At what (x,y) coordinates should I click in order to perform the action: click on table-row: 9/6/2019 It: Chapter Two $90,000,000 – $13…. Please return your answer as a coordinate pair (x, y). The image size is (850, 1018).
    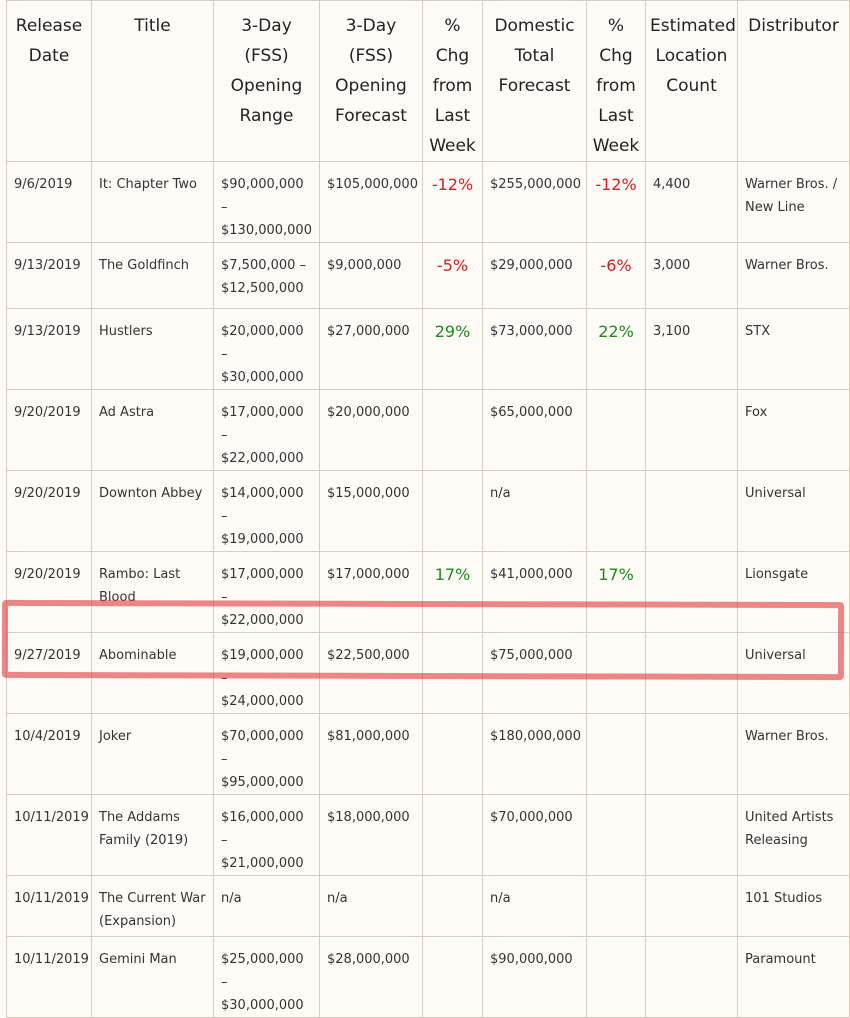
    Looking at the image, I should click on (428, 202).